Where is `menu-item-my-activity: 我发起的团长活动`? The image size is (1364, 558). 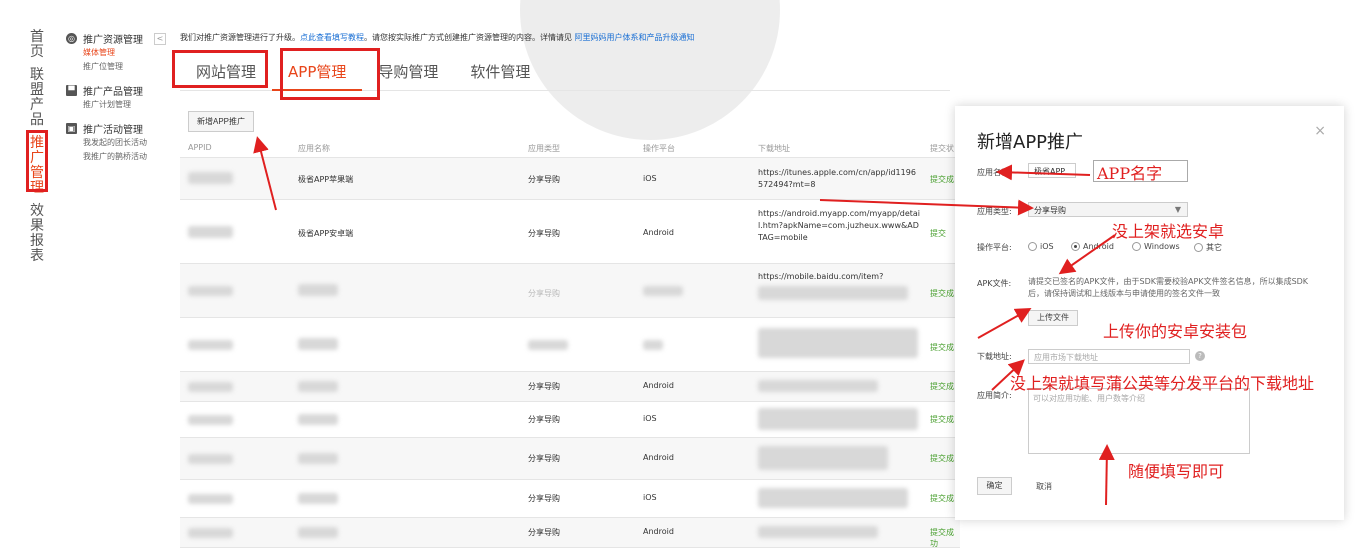
menu-item-my-activity: 我发起的团长活动 is located at coordinates (116, 143).